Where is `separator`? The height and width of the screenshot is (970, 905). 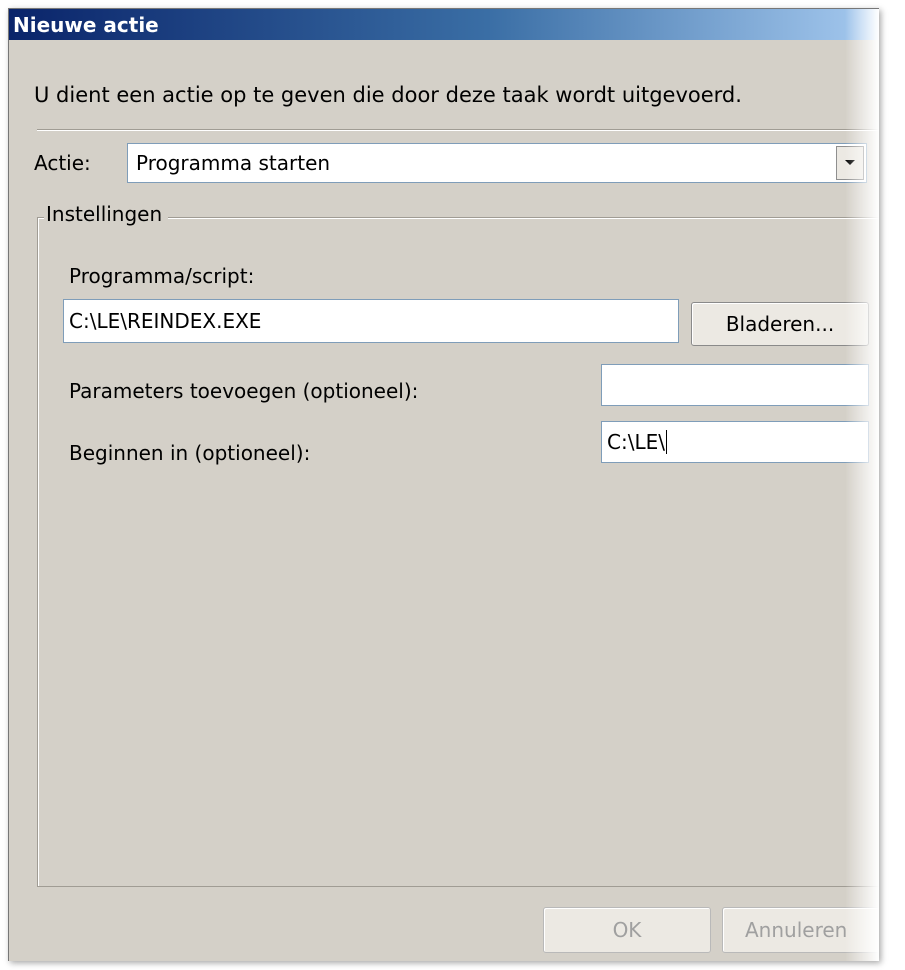
separator is located at coordinates (458, 130).